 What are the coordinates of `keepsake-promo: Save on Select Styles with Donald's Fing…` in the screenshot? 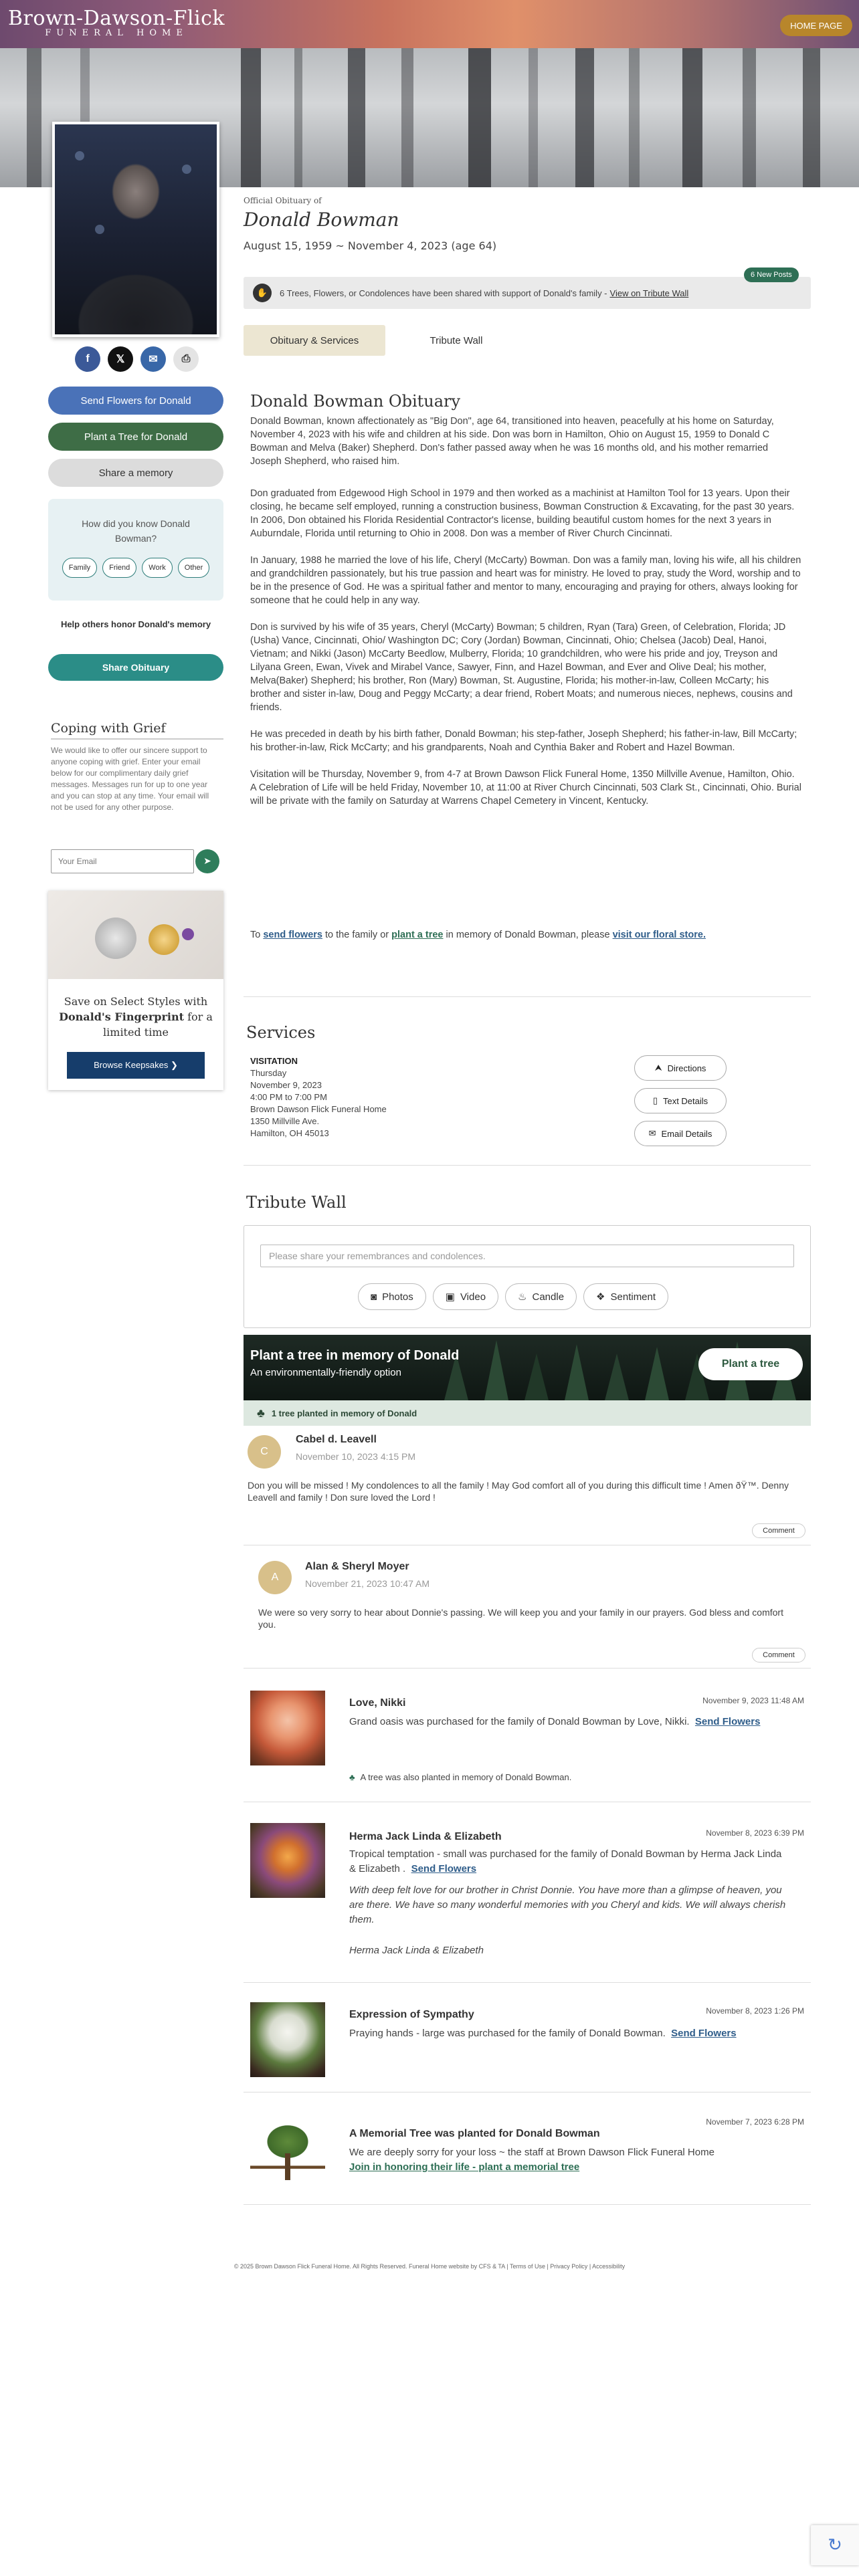 It's located at (136, 991).